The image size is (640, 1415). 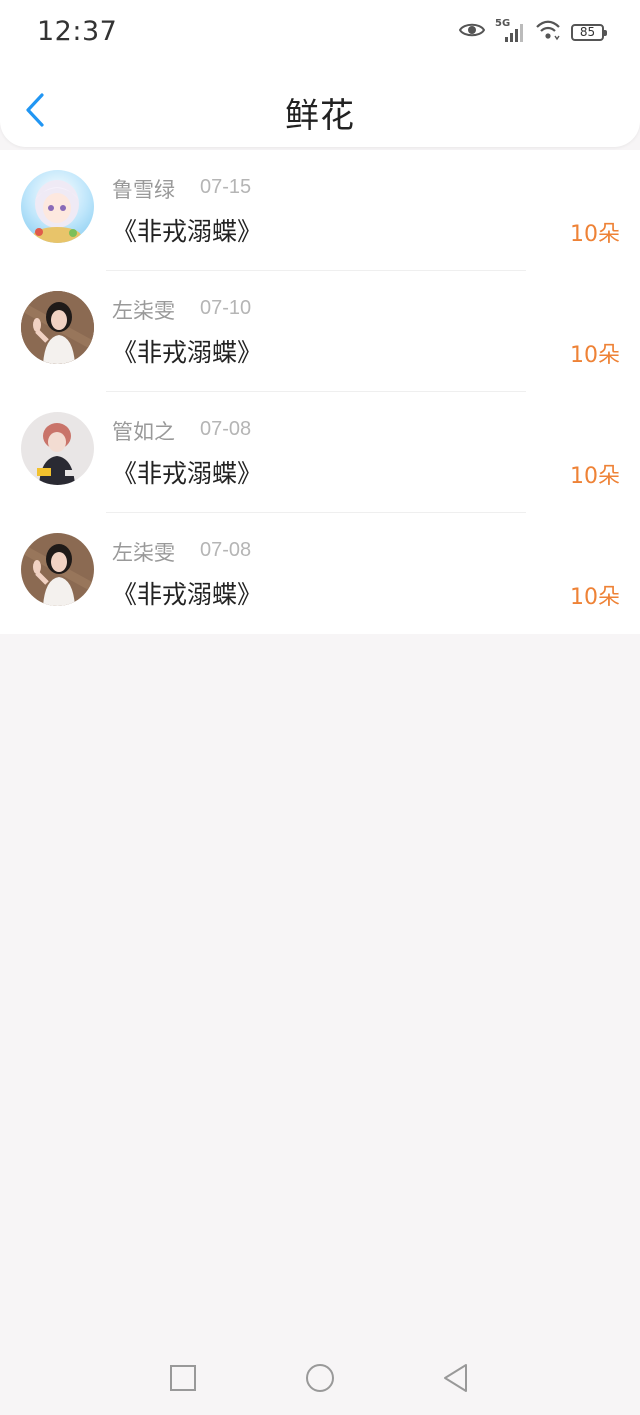 What do you see at coordinates (143, 432) in the screenshot?
I see `sender-name: 管如之` at bounding box center [143, 432].